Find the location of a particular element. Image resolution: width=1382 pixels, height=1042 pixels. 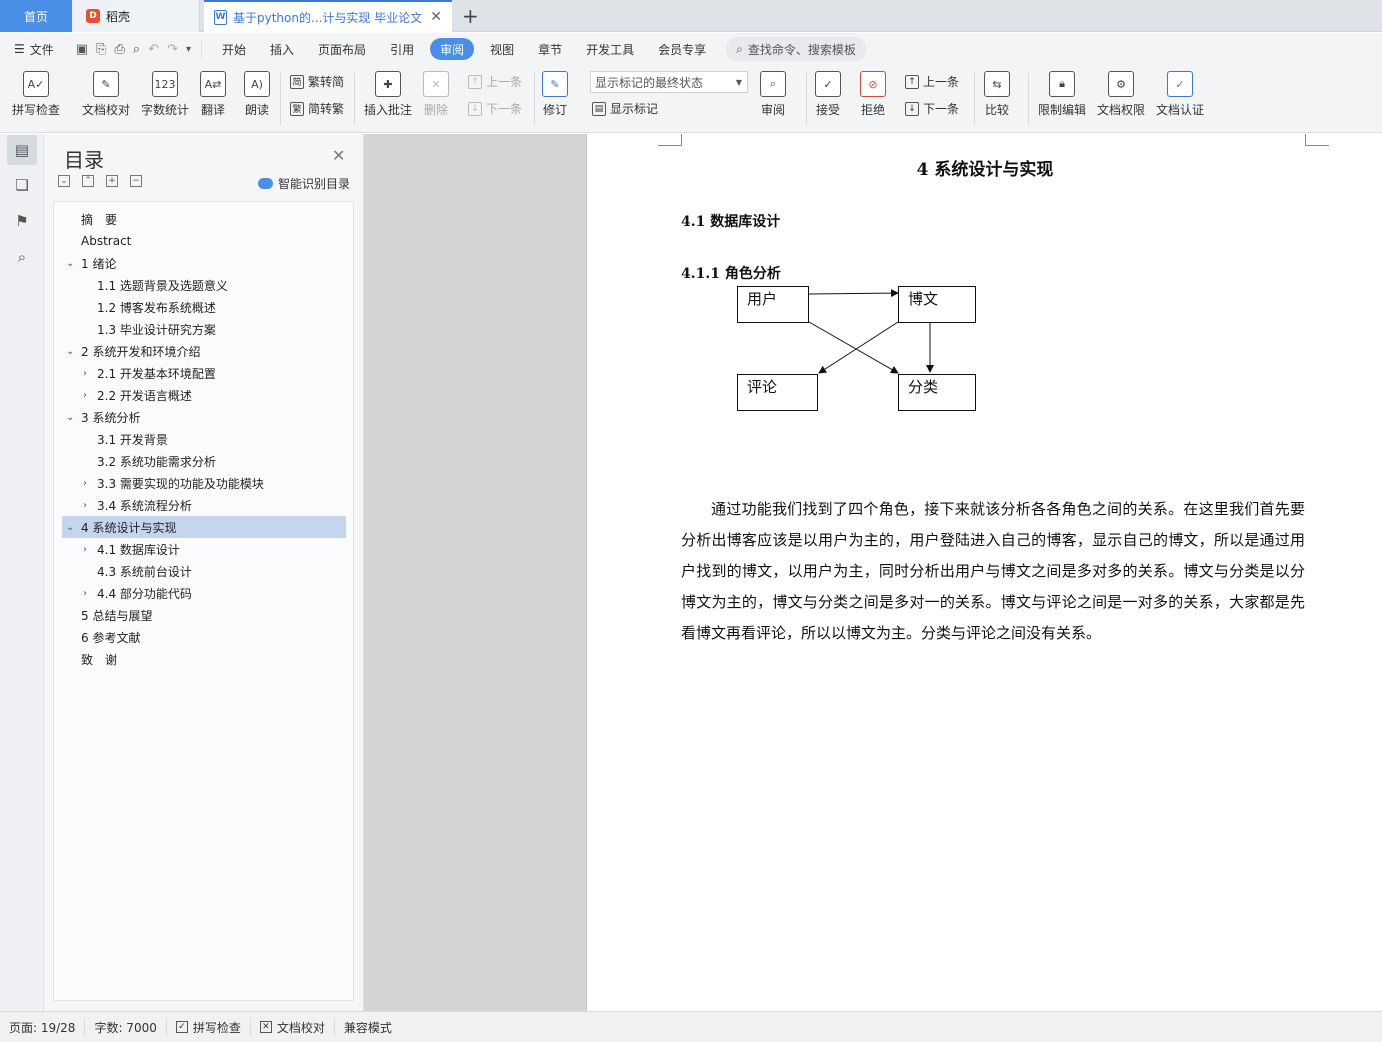

add-heading-icon: + is located at coordinates (112, 181).